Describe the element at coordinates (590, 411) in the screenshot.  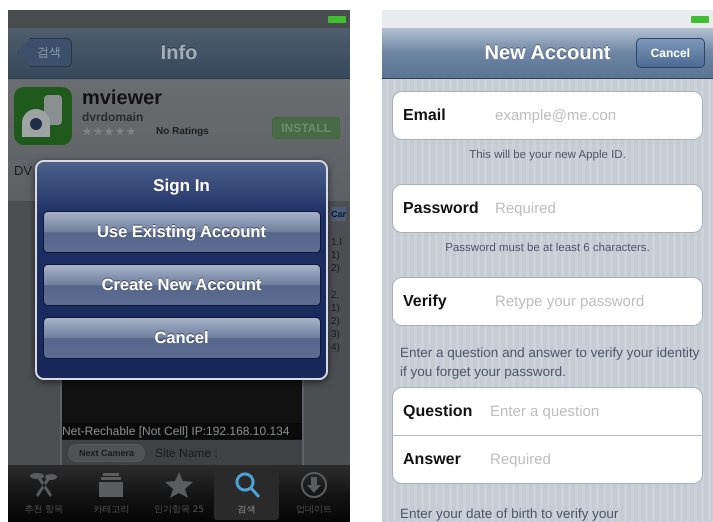
I see `text-field: Enter a question` at that location.